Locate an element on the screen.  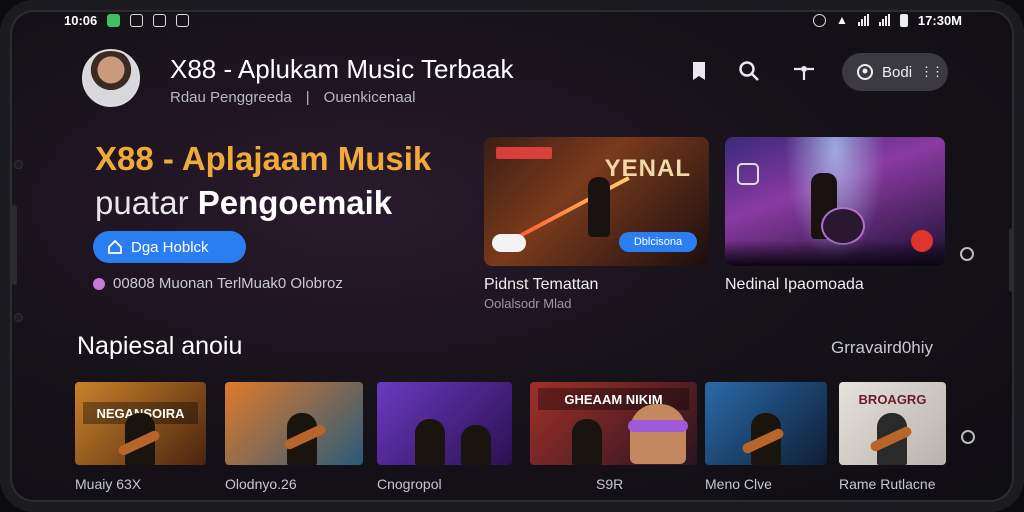
sunglasses is located at coordinates (658, 426).